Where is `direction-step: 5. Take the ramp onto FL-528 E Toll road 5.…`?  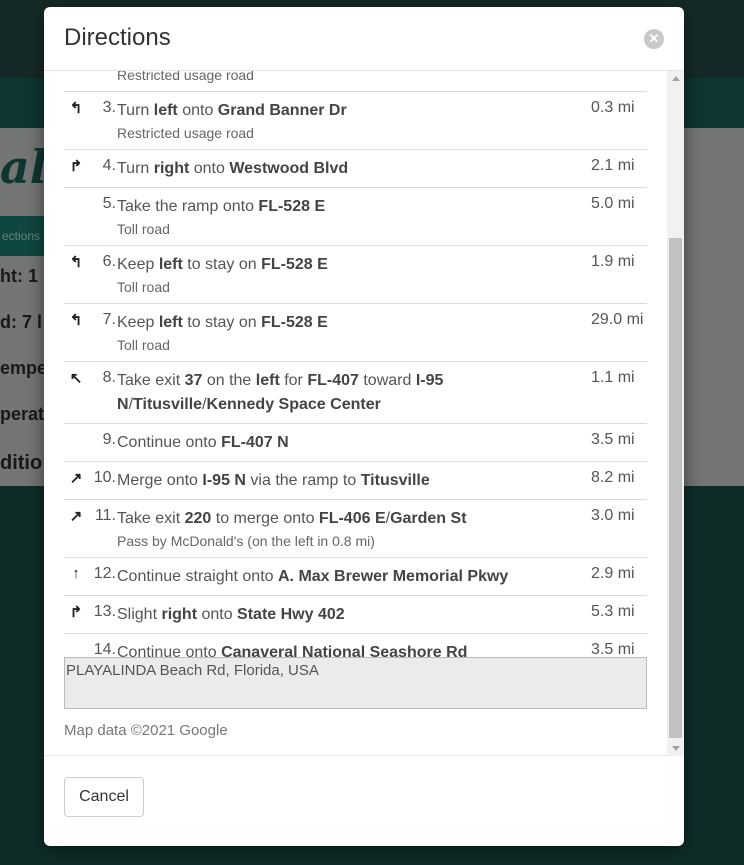
direction-step: 5. Take the ramp onto FL-528 E Toll road 5.… is located at coordinates (355, 216).